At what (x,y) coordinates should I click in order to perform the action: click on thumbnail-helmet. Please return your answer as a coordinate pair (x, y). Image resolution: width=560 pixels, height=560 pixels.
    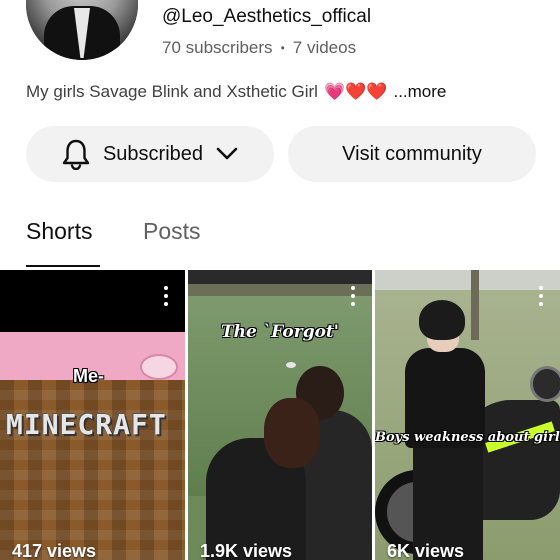
    Looking at the image, I should click on (545, 384).